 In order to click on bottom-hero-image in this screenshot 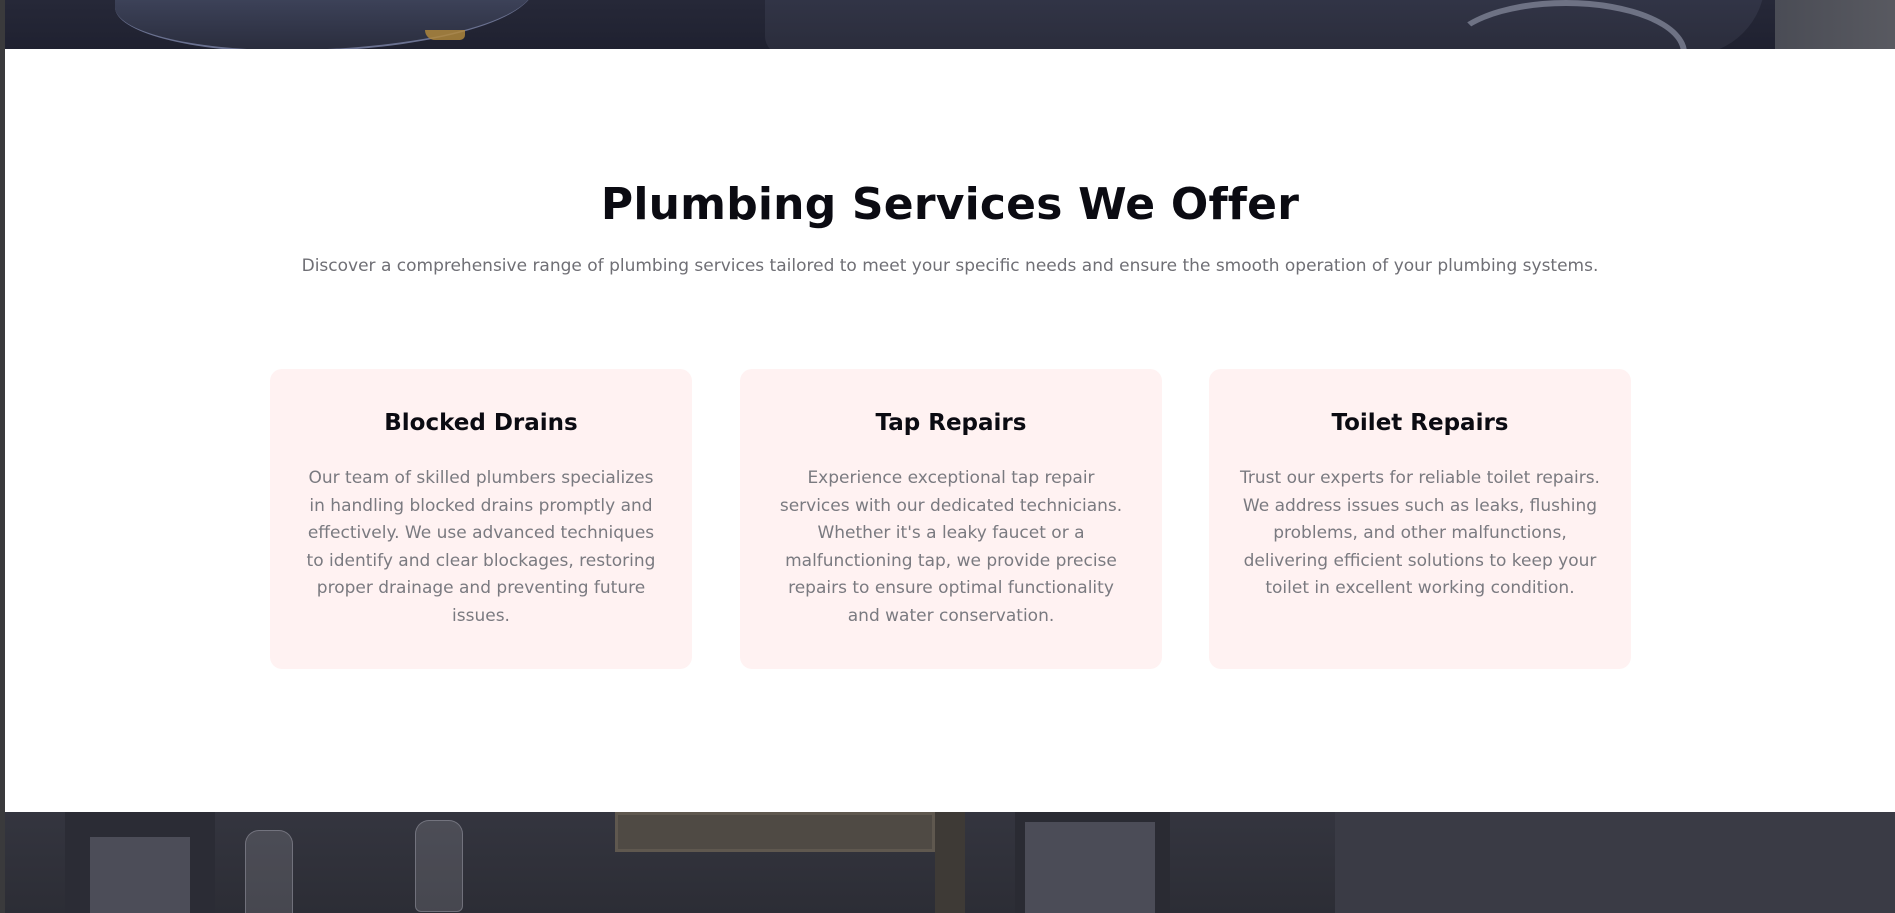, I will do `click(950, 862)`.